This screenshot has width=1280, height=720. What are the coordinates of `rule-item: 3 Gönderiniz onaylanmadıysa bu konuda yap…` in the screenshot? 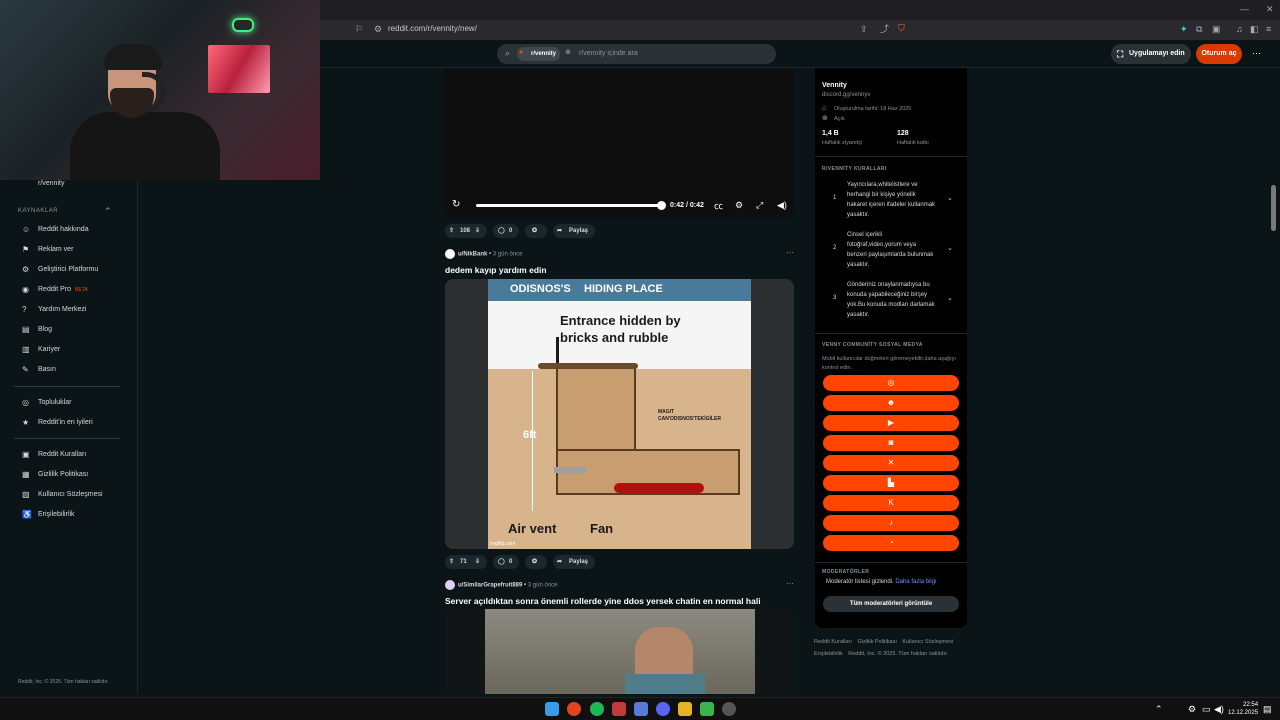 It's located at (891, 304).